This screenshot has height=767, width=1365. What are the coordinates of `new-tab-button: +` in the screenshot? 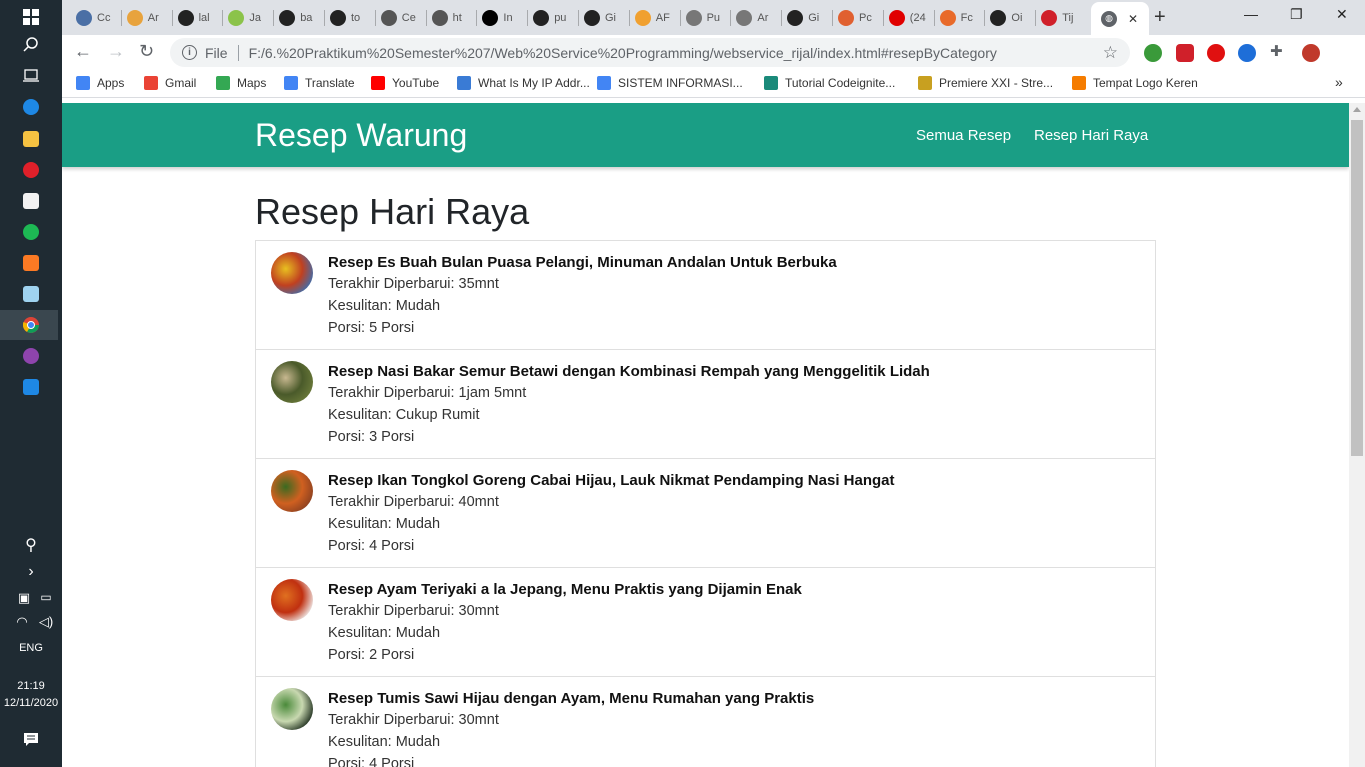 It's located at (1160, 17).